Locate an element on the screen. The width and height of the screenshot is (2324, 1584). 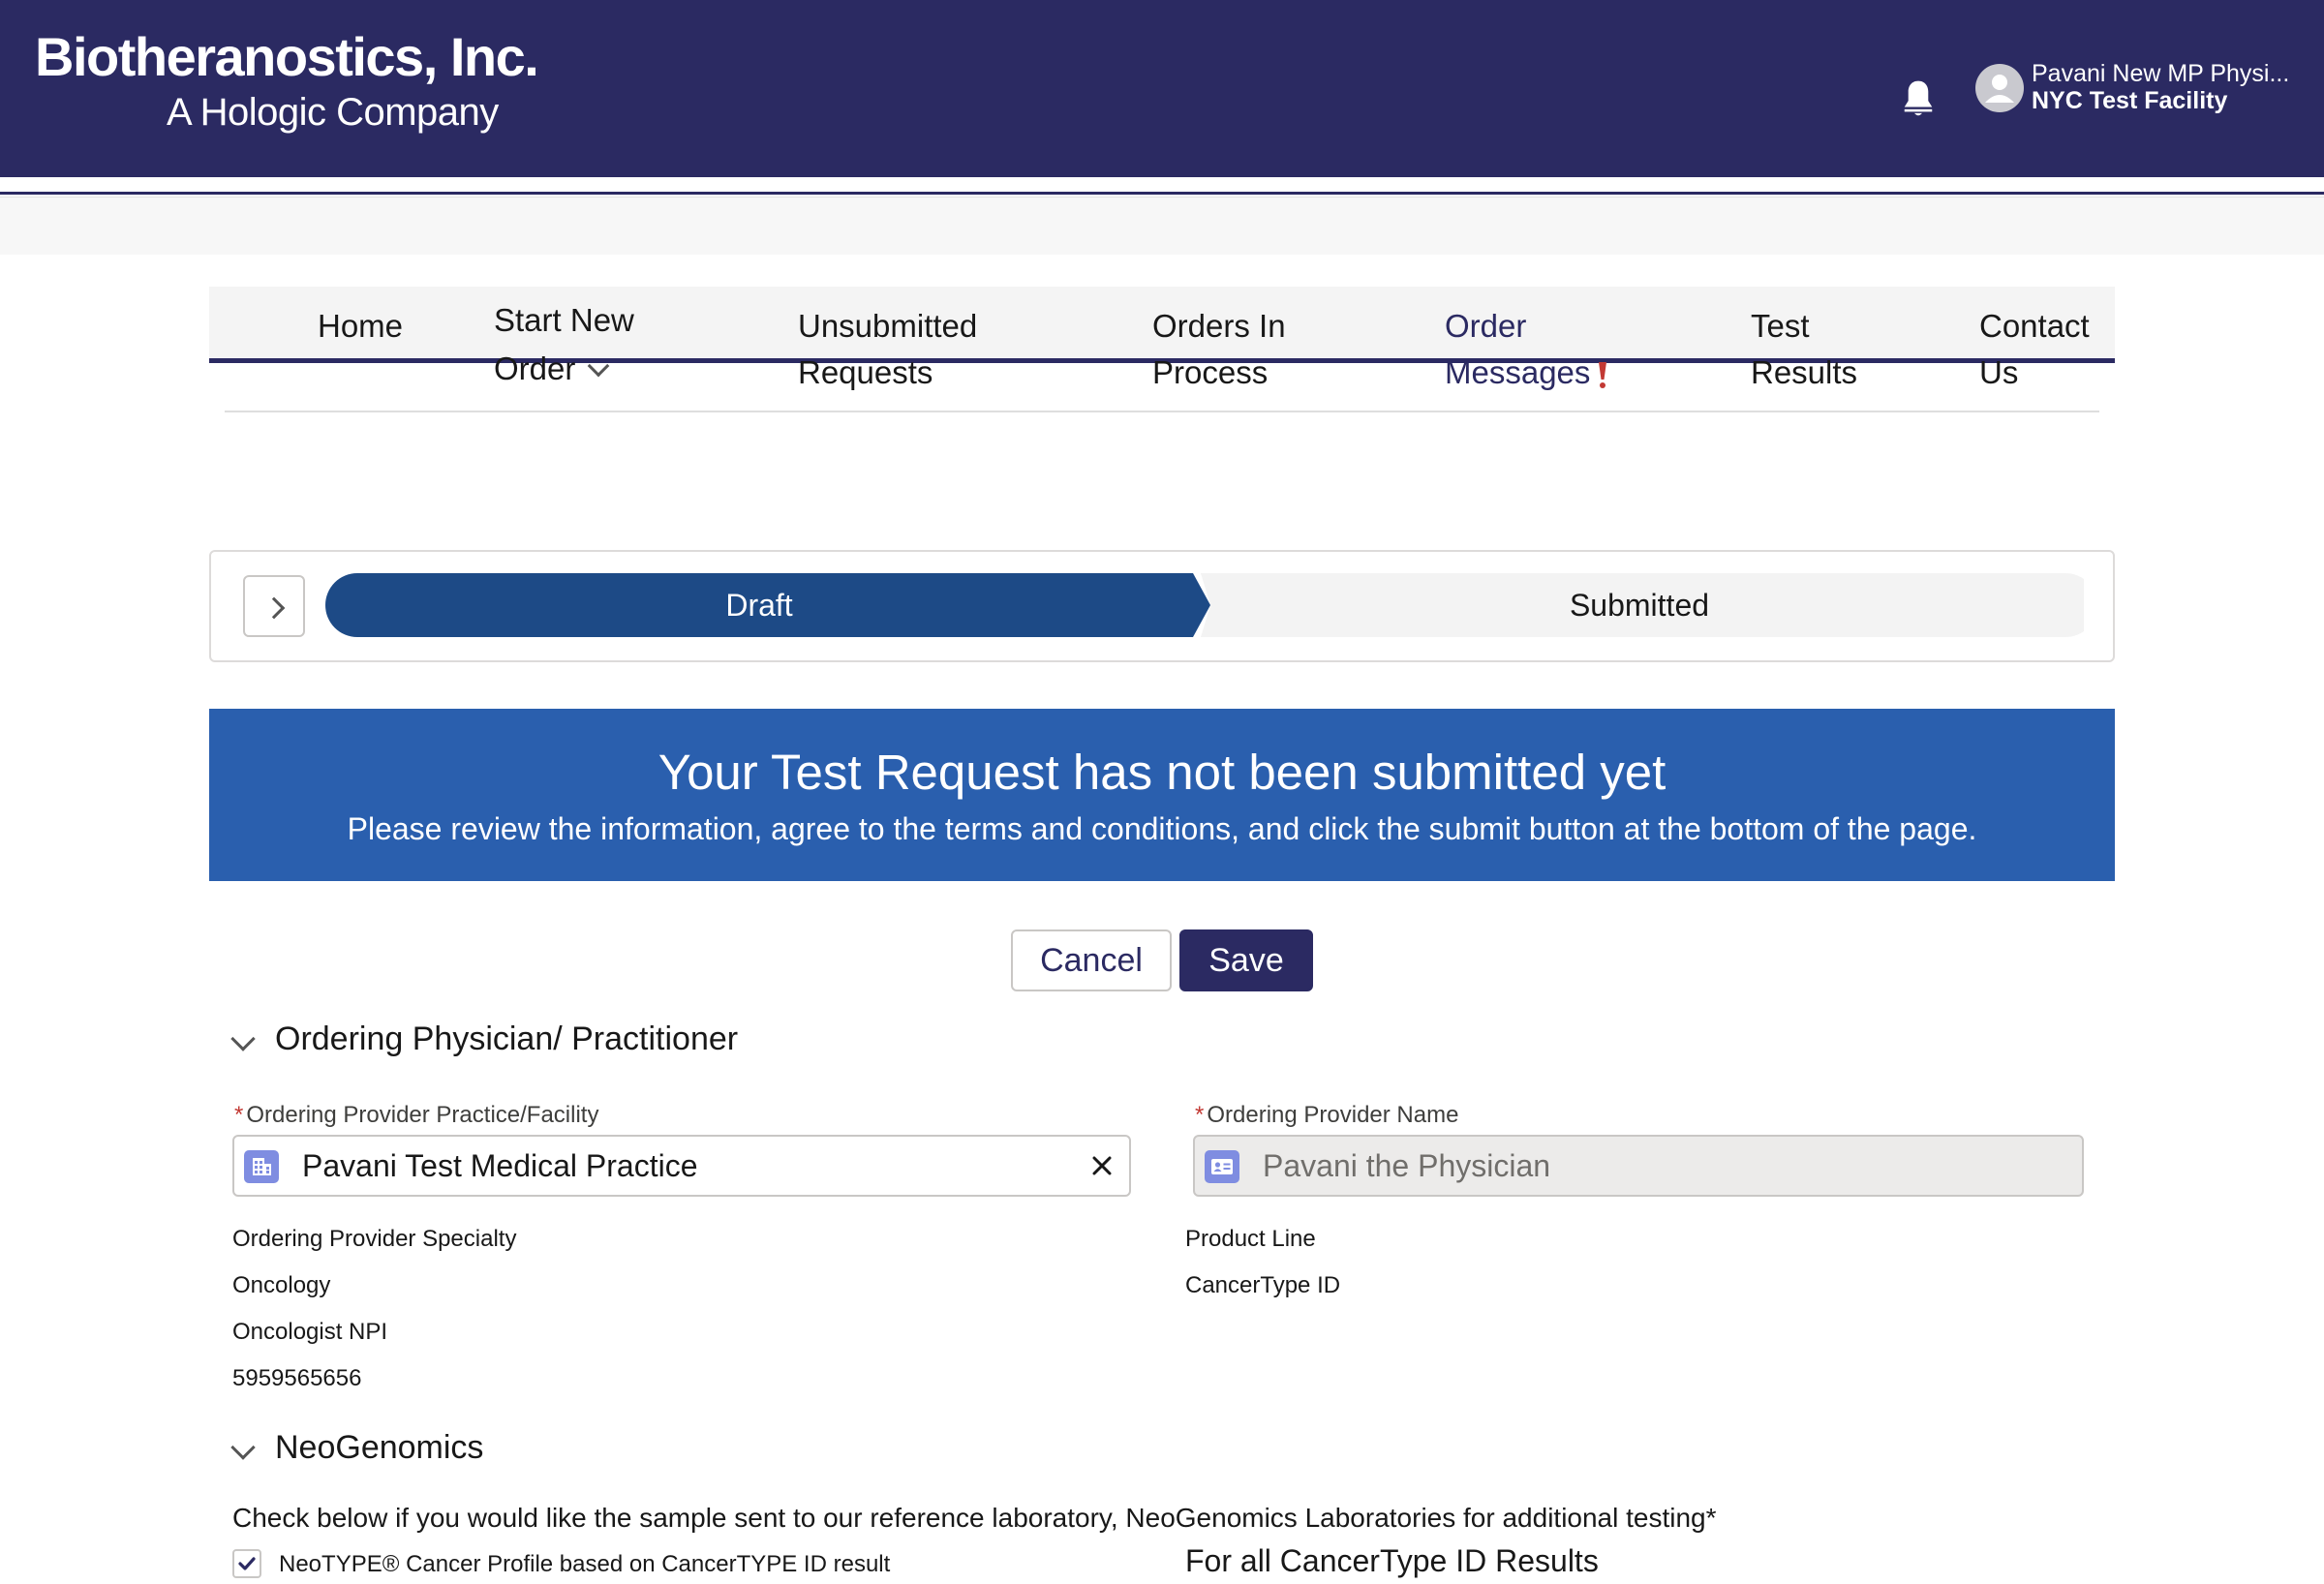
checkmark-icon is located at coordinates (247, 1564).